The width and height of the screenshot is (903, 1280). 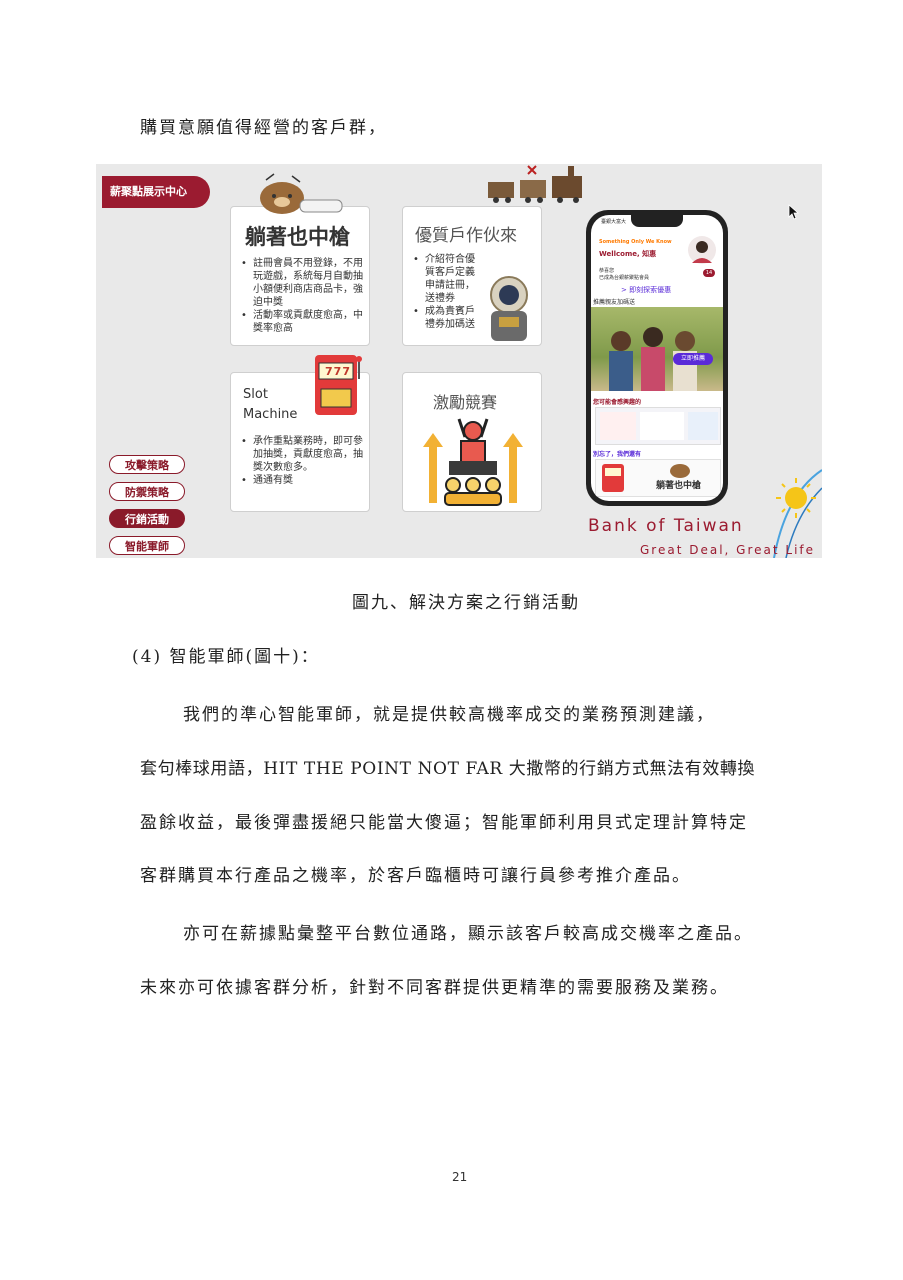 I want to click on menu-defense-strategy: 防禦策略, so click(x=147, y=491).